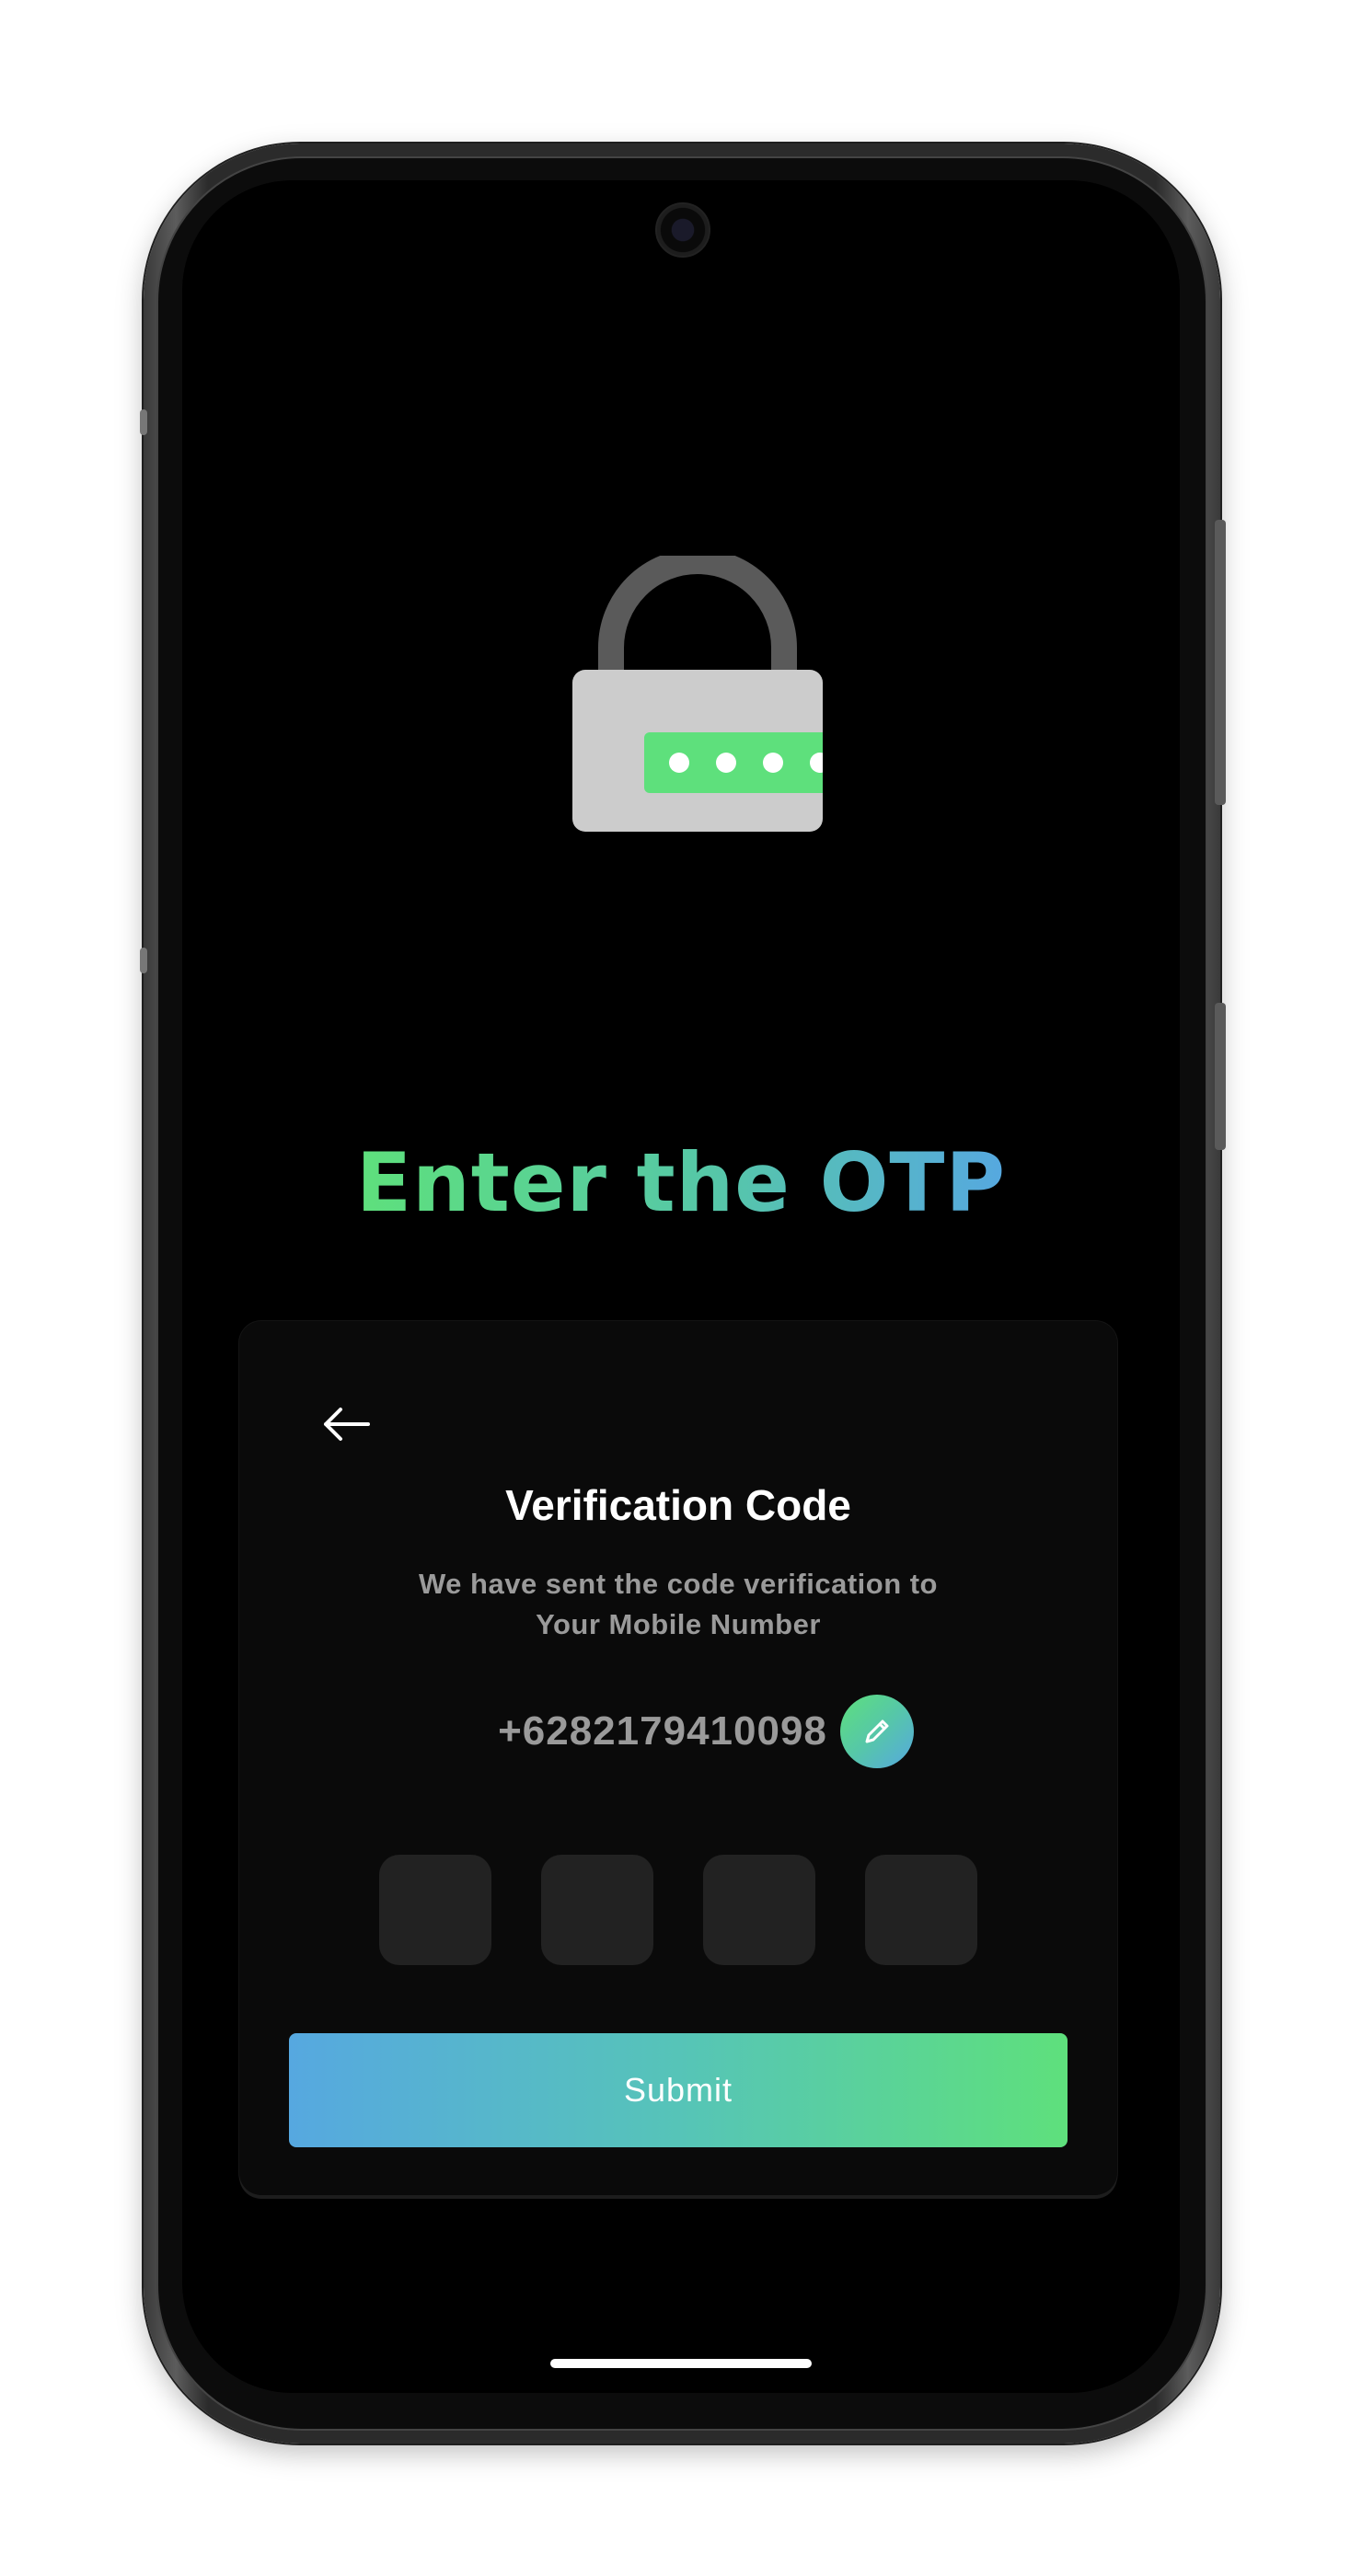 Image resolution: width=1362 pixels, height=2576 pixels. I want to click on subtitle-line: We have sent the code verification to, so click(678, 1584).